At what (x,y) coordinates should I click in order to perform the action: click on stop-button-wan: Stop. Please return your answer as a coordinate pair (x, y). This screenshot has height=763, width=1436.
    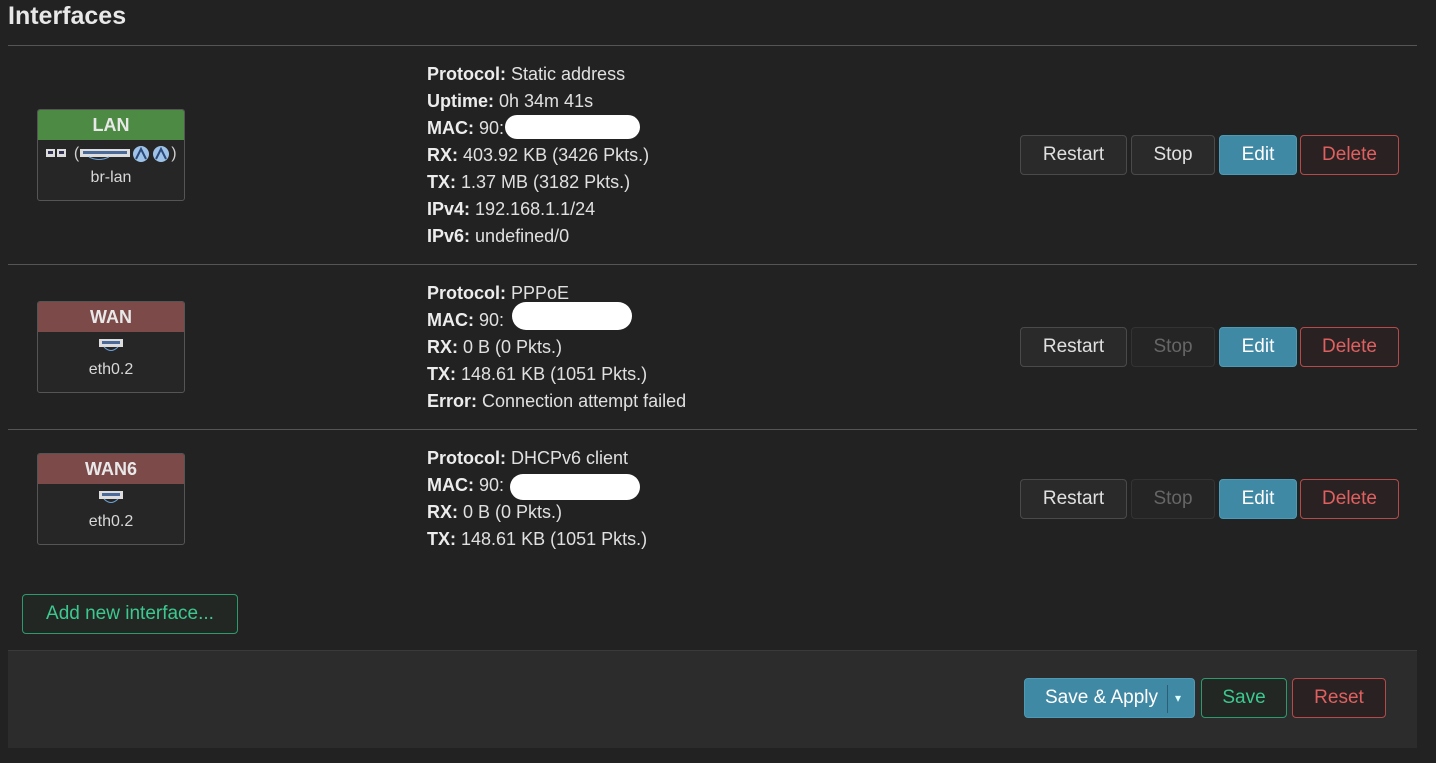
    Looking at the image, I should click on (1173, 347).